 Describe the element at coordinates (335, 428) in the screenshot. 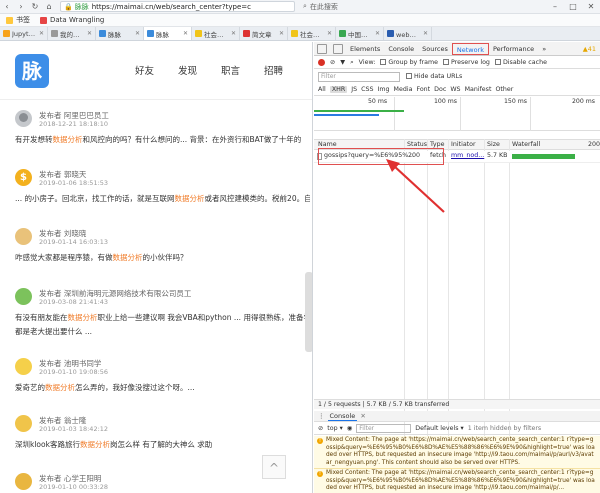

I see `context-select: top ▾` at that location.